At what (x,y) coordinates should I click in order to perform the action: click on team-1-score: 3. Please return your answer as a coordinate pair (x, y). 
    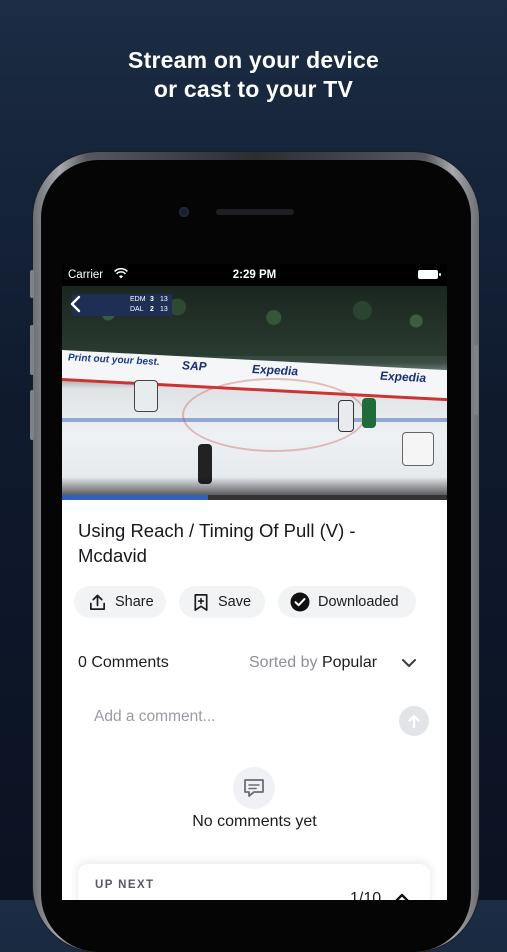
    Looking at the image, I should click on (152, 299).